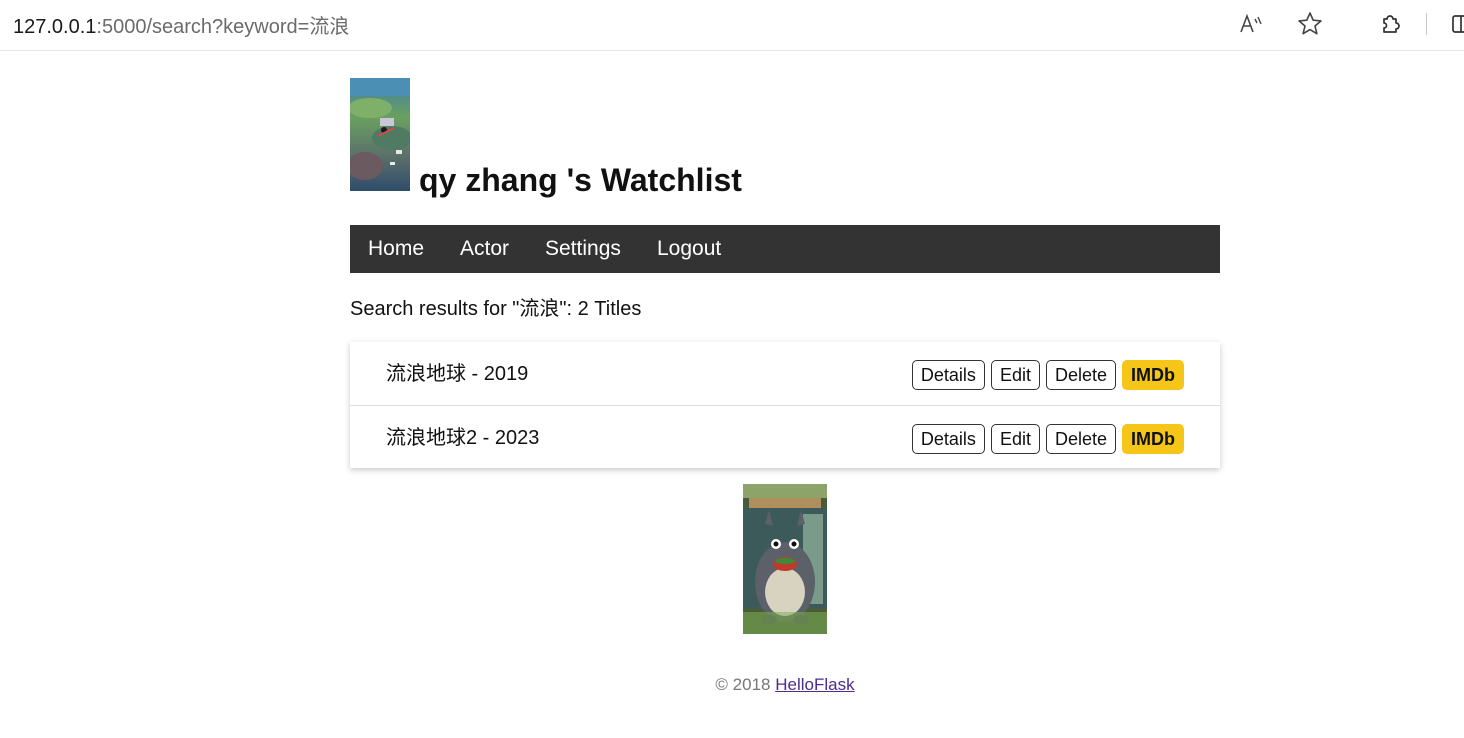 The width and height of the screenshot is (1464, 738). What do you see at coordinates (1426, 24) in the screenshot?
I see `toolbar-separator` at bounding box center [1426, 24].